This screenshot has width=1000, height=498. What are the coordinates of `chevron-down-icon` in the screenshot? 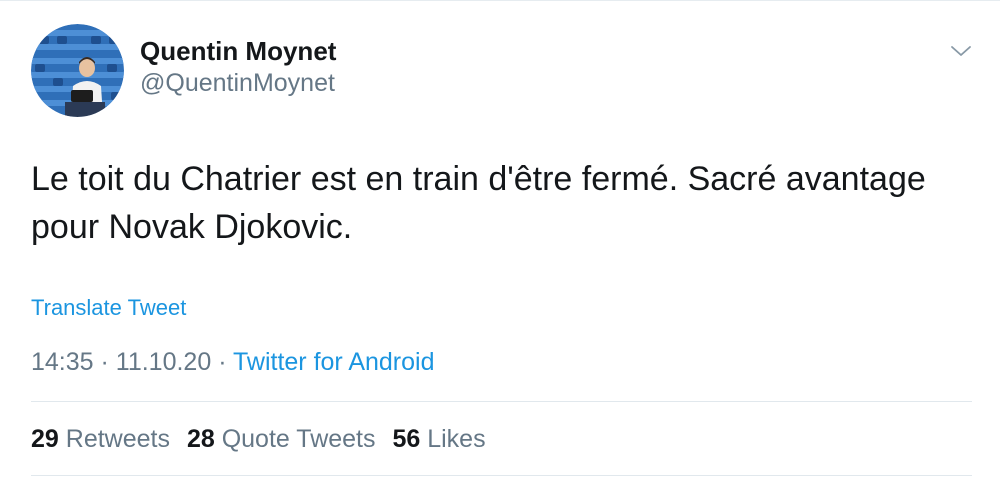 It's located at (961, 51).